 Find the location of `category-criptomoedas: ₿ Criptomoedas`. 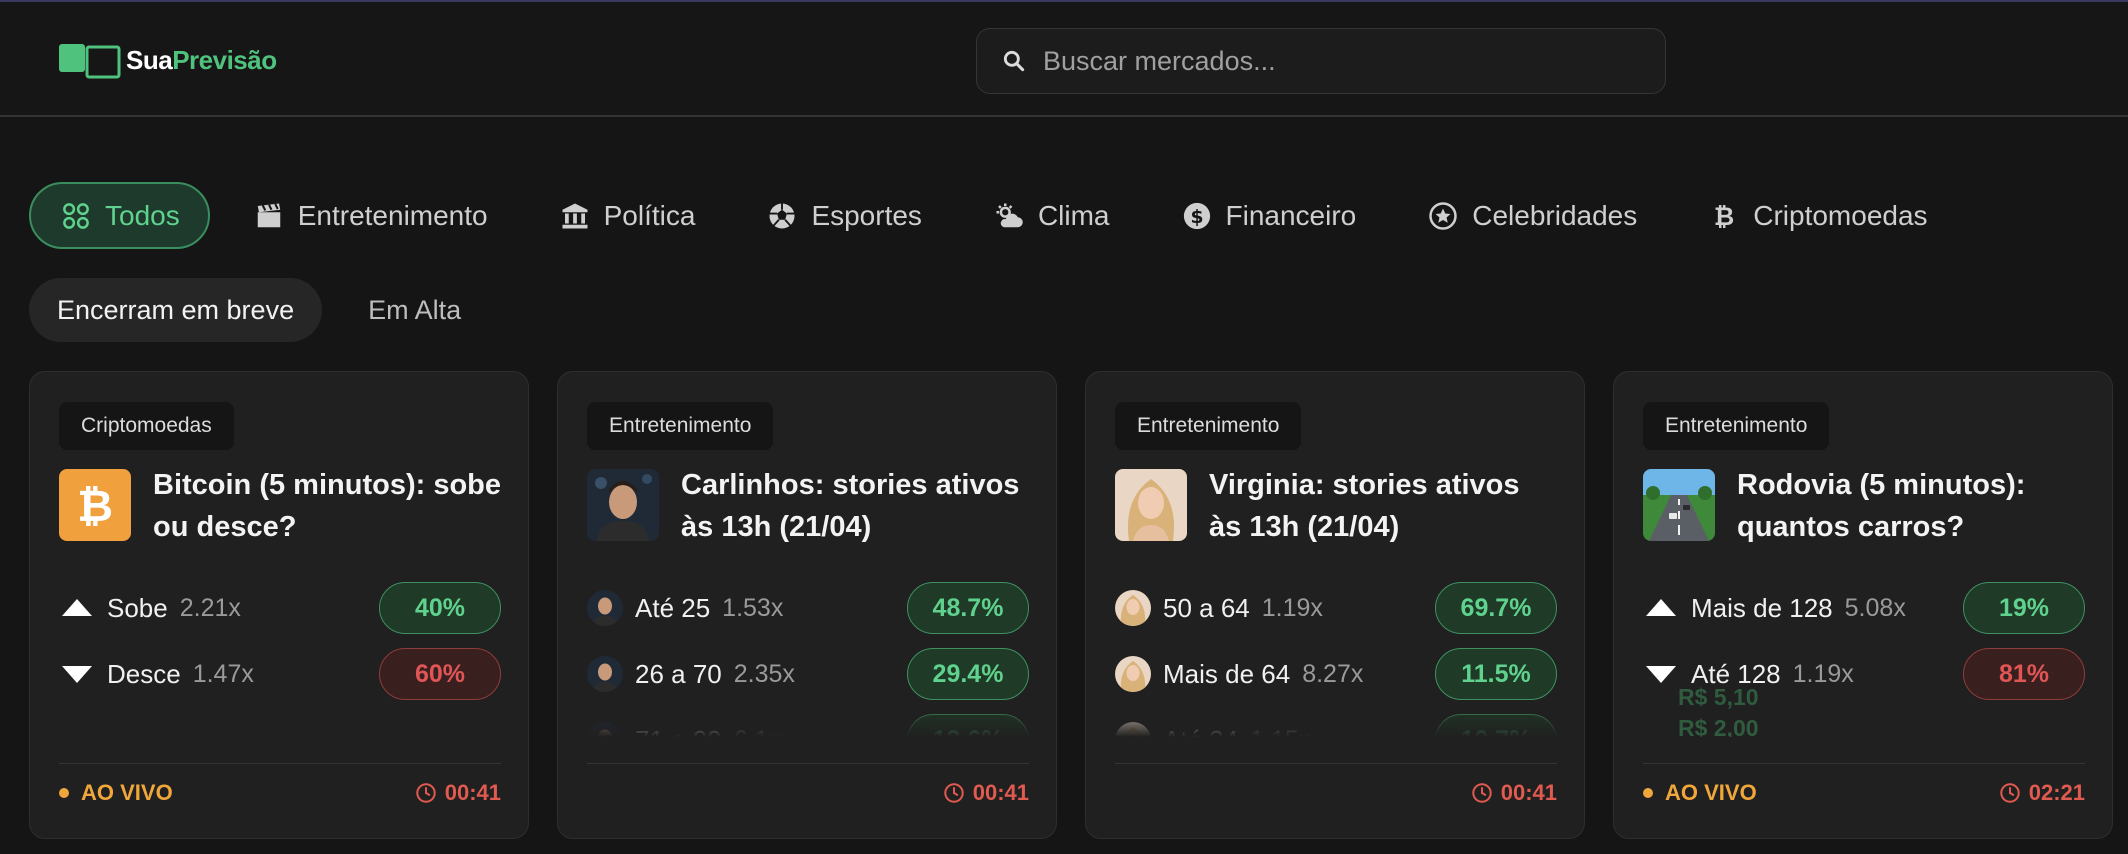

category-criptomoedas: ₿ Criptomoedas is located at coordinates (1818, 215).